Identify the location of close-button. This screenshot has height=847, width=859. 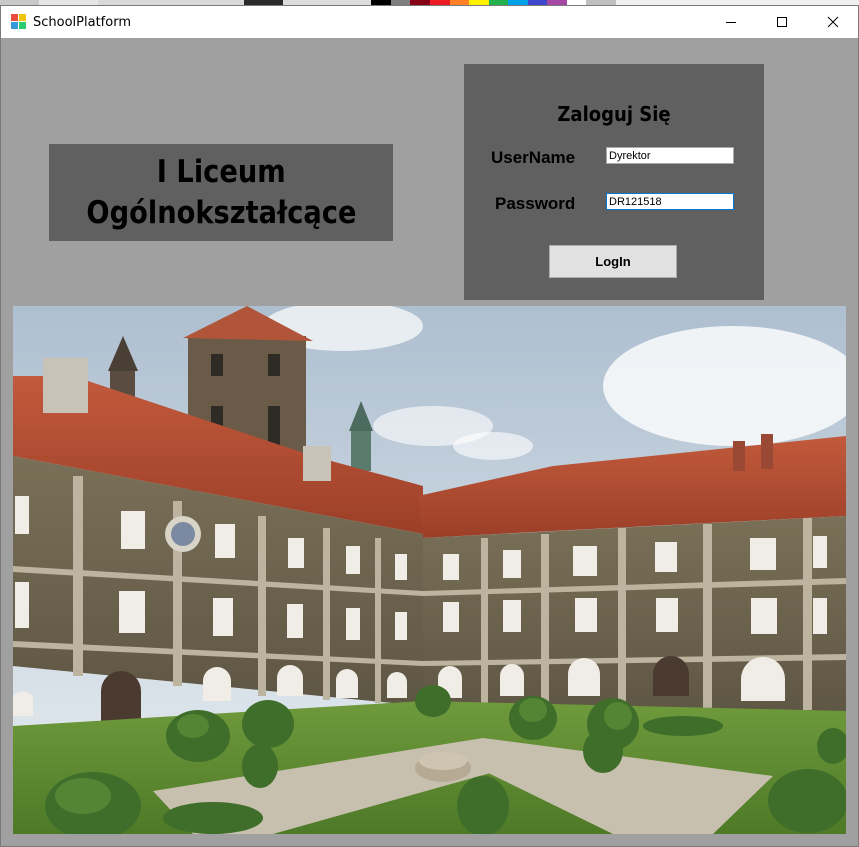
(832, 22).